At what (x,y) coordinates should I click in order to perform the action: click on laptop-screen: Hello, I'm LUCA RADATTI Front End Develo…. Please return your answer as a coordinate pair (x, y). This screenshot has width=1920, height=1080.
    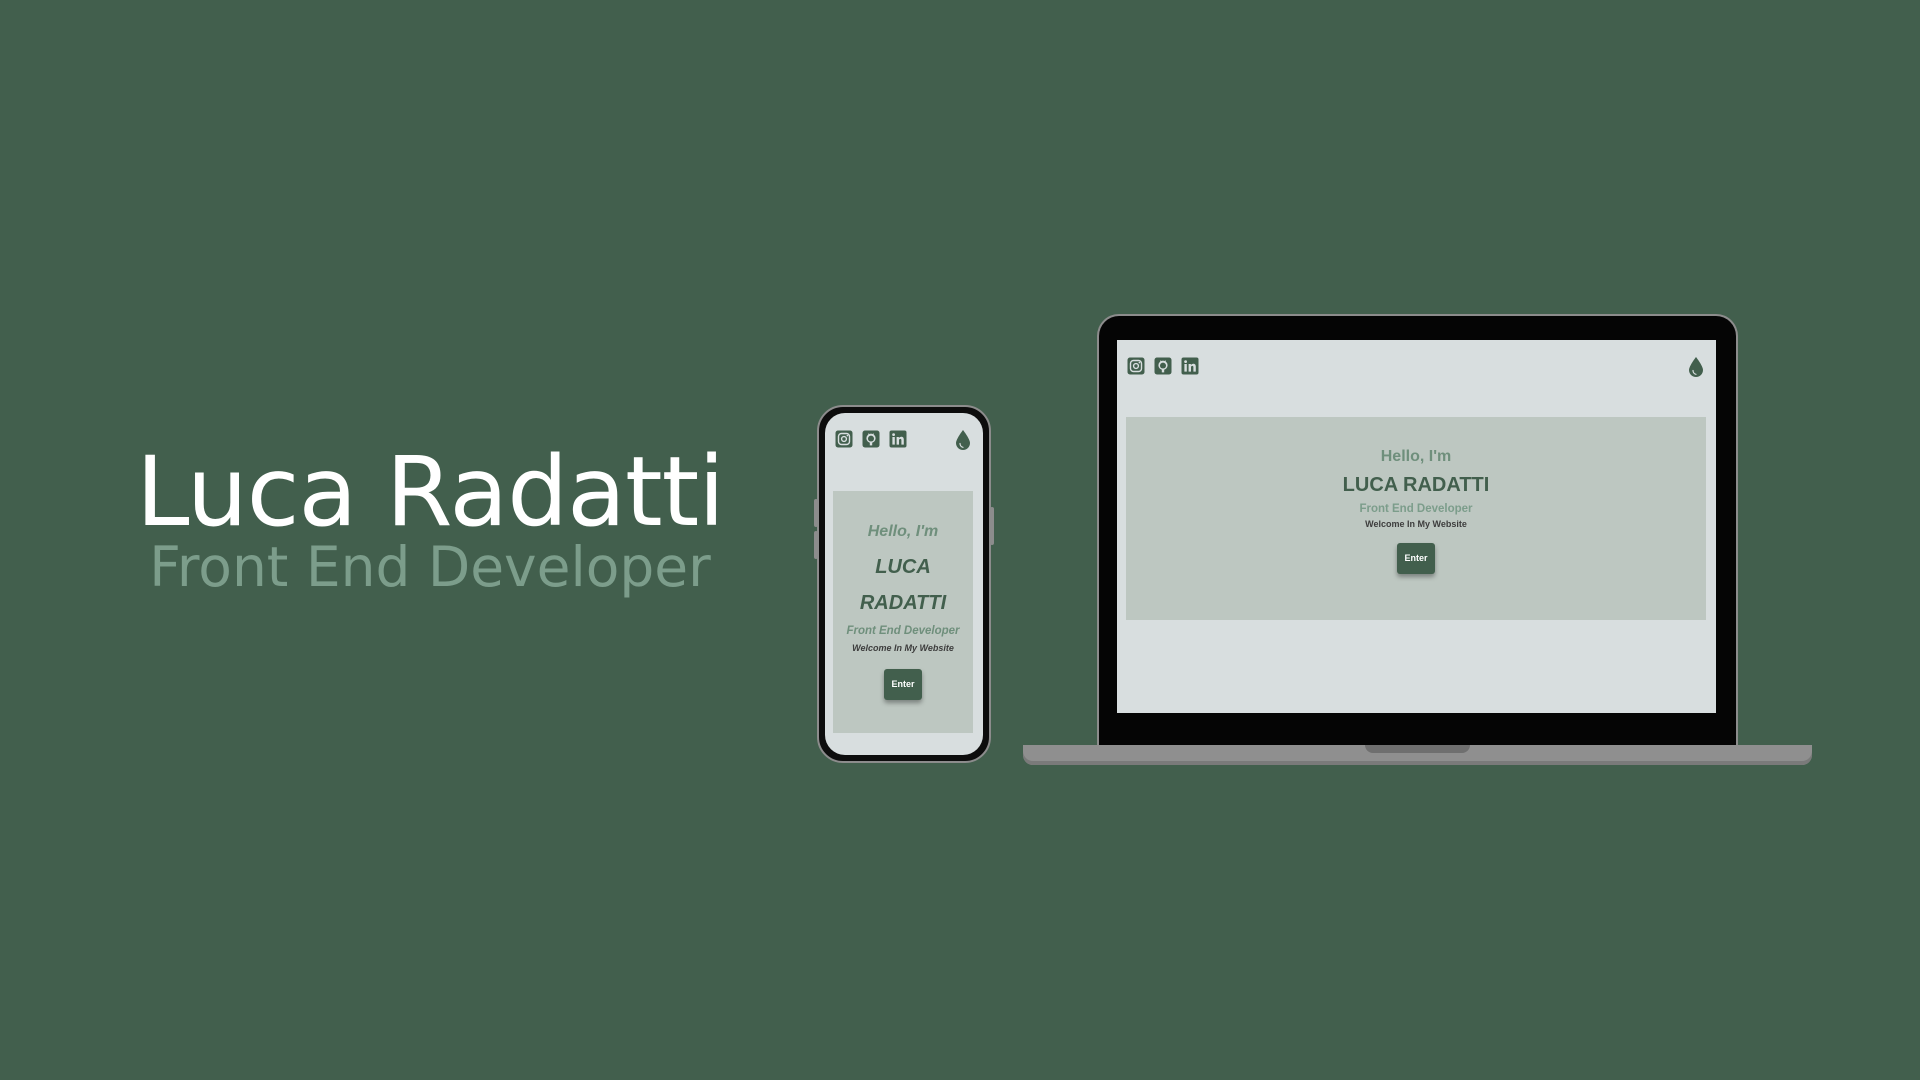
    Looking at the image, I should click on (1416, 526).